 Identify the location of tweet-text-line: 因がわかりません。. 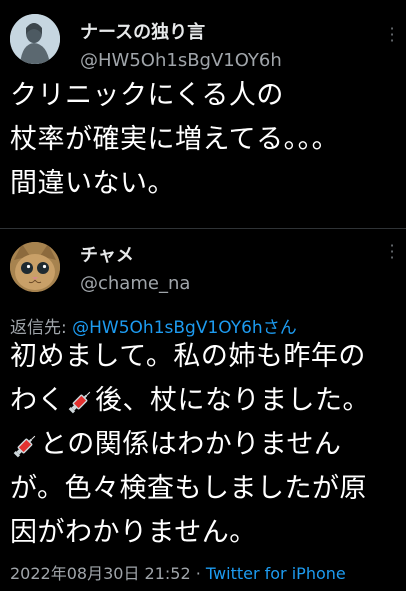
(133, 532).